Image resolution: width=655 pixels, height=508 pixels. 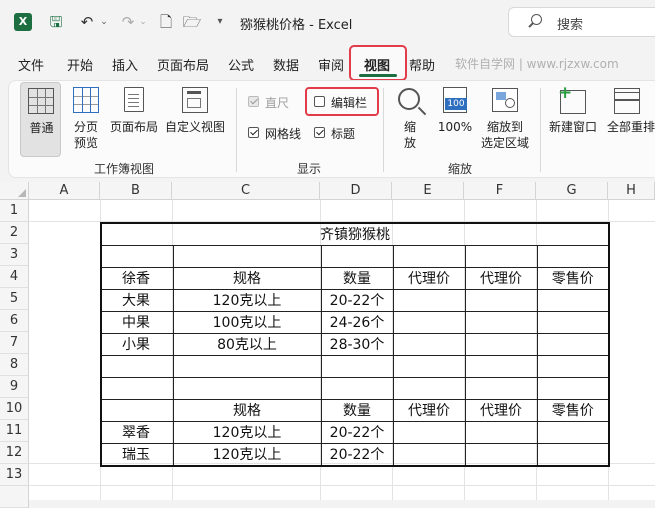 What do you see at coordinates (331, 64) in the screenshot?
I see `tab-review: 审阅` at bounding box center [331, 64].